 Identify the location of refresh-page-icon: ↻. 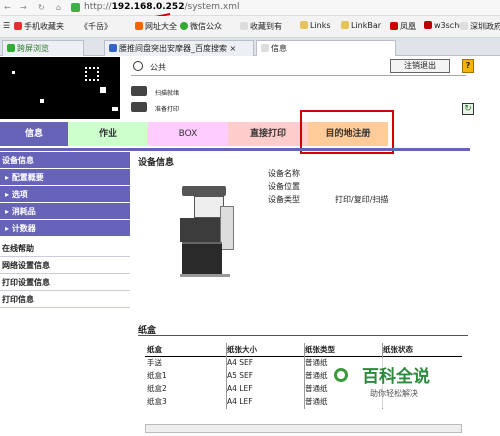
(468, 109).